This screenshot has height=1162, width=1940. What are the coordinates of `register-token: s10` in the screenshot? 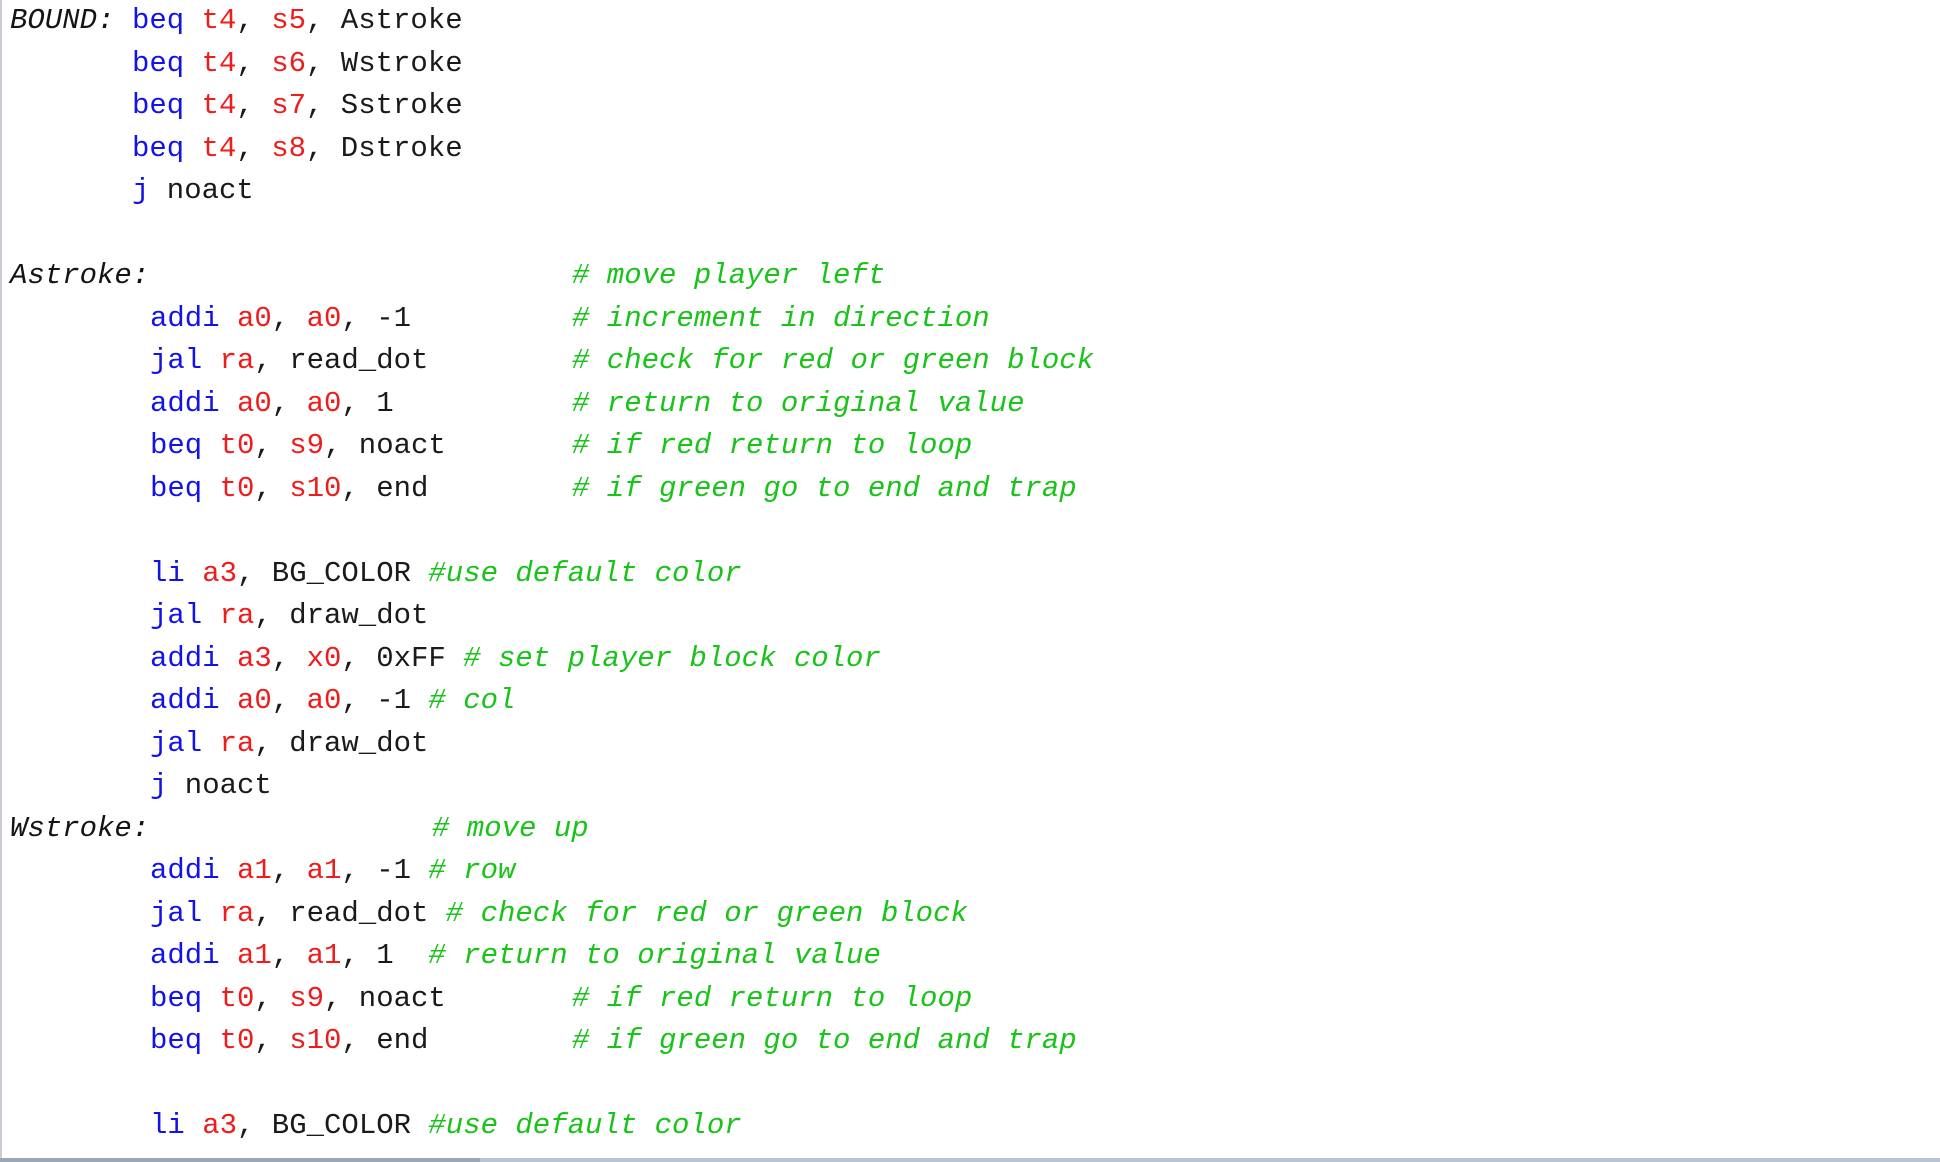 It's located at (315, 1040).